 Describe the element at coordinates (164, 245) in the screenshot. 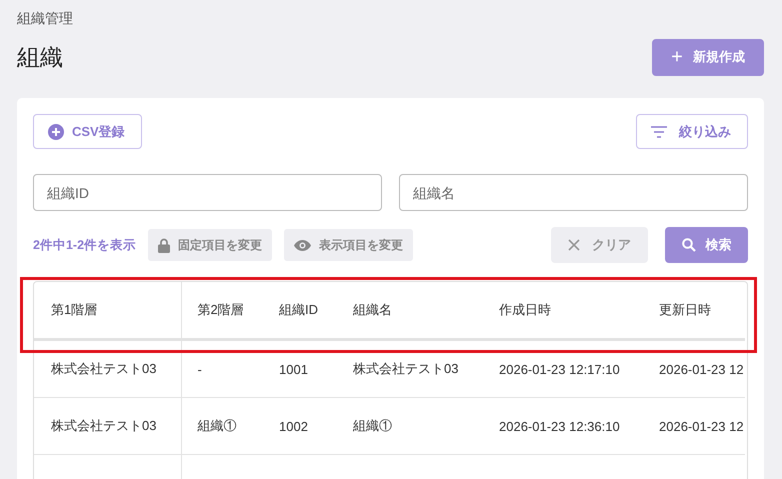

I see `lock-icon` at that location.